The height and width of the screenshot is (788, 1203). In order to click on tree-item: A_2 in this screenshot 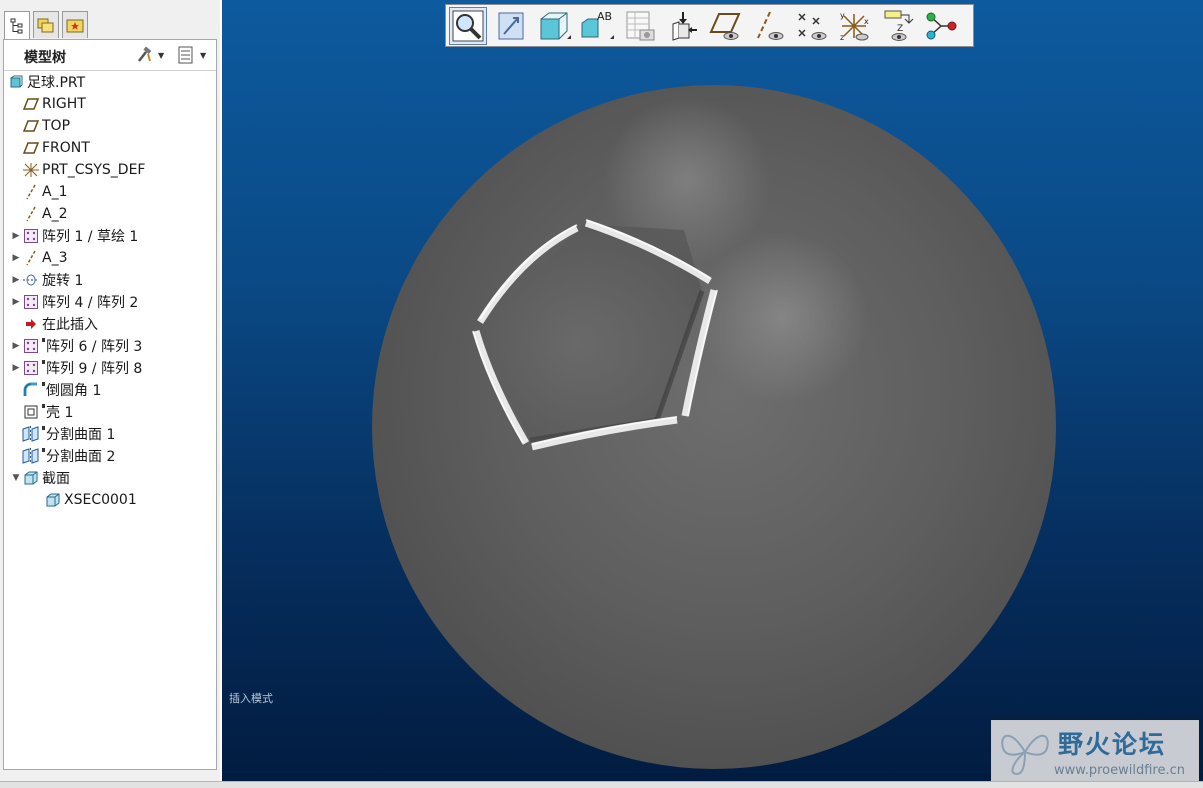, I will do `click(38, 214)`.